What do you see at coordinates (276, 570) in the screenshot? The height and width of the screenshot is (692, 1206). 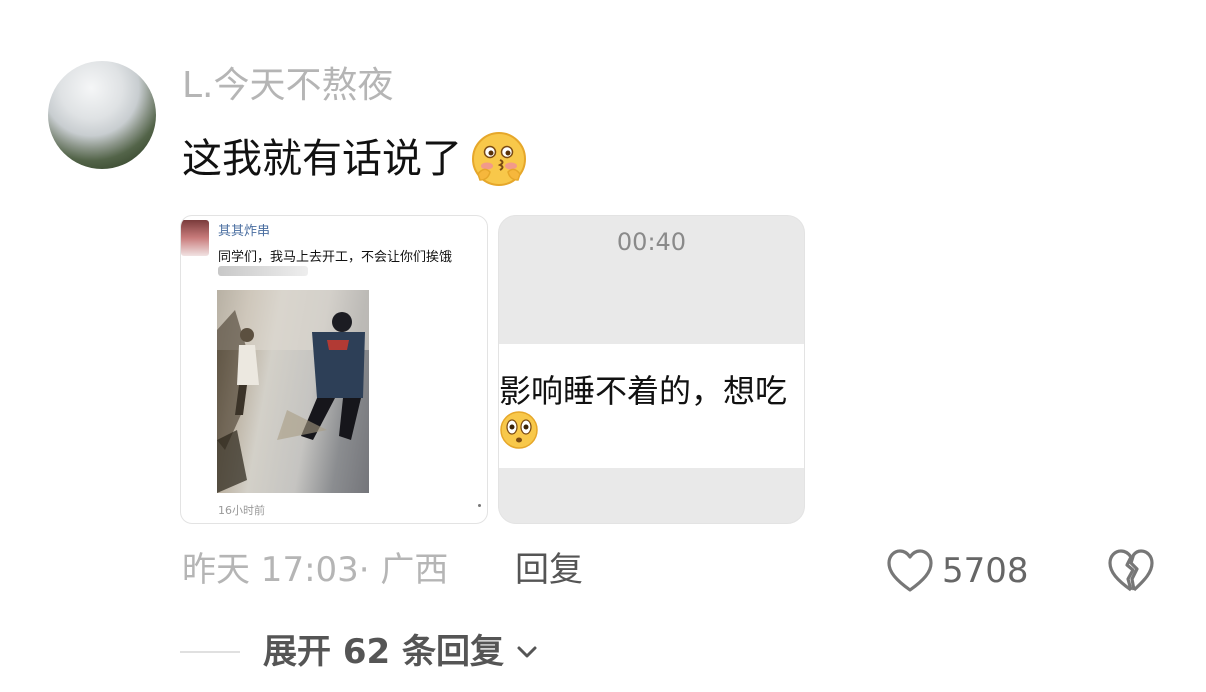 I see `timestamp: 昨天 17:03·` at bounding box center [276, 570].